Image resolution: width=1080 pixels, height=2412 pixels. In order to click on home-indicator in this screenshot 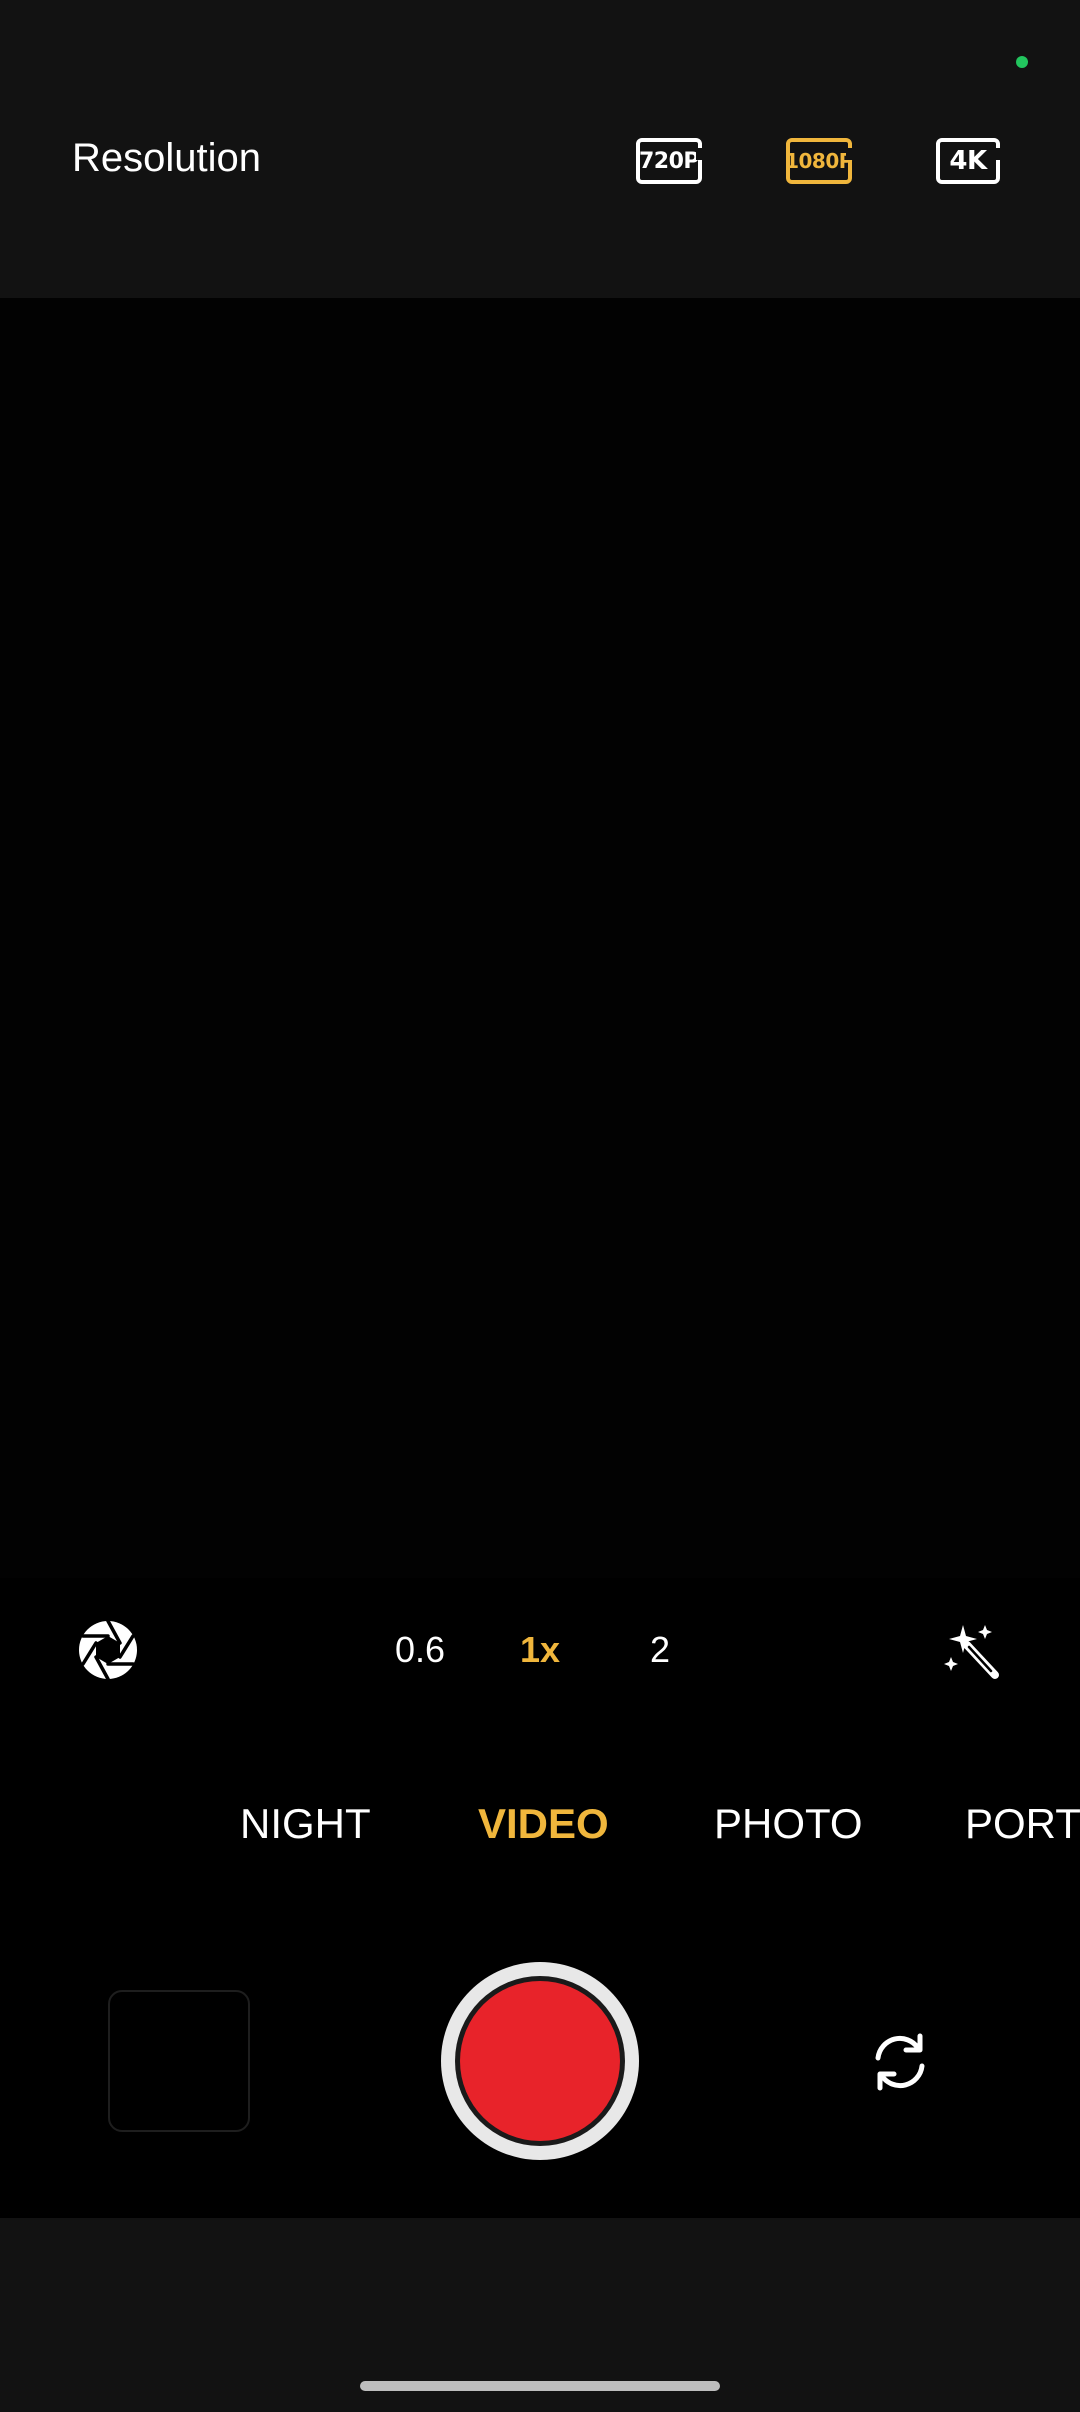, I will do `click(540, 2386)`.